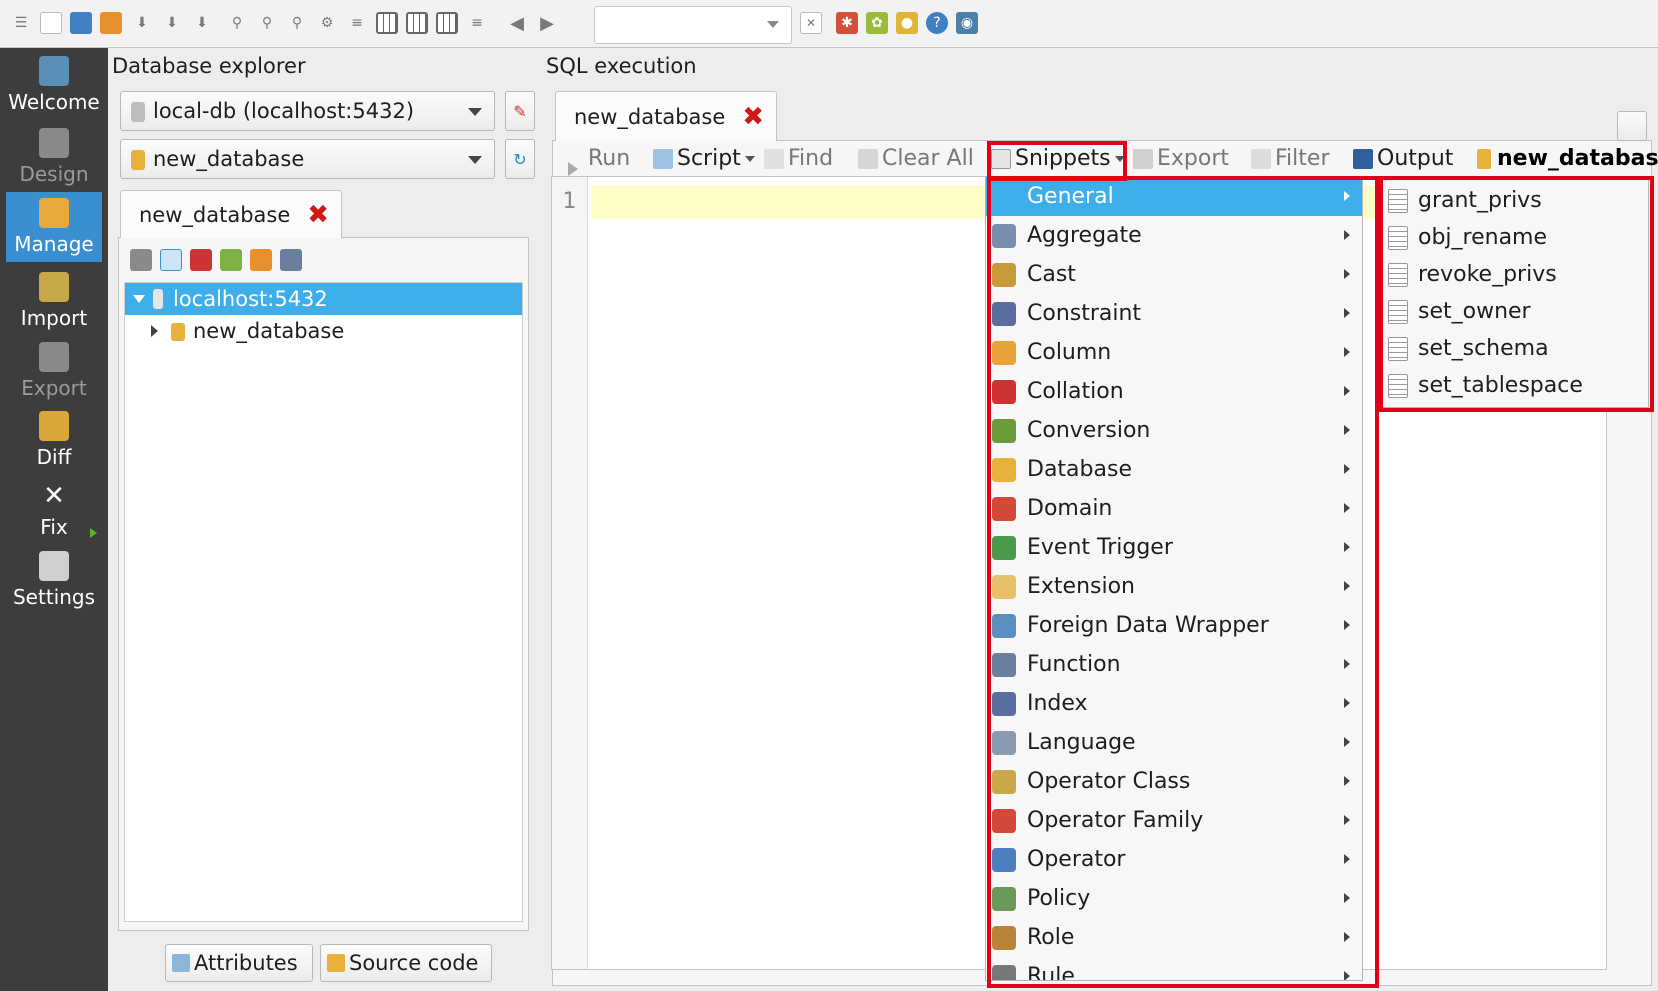 The image size is (1658, 991). I want to click on sort-alpha-icon, so click(171, 260).